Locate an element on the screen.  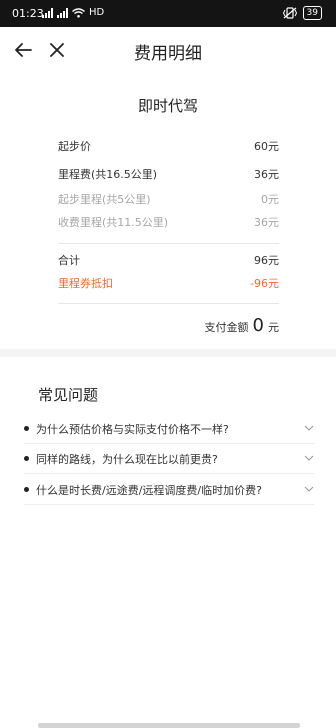
pay-unit: 元 is located at coordinates (273, 327).